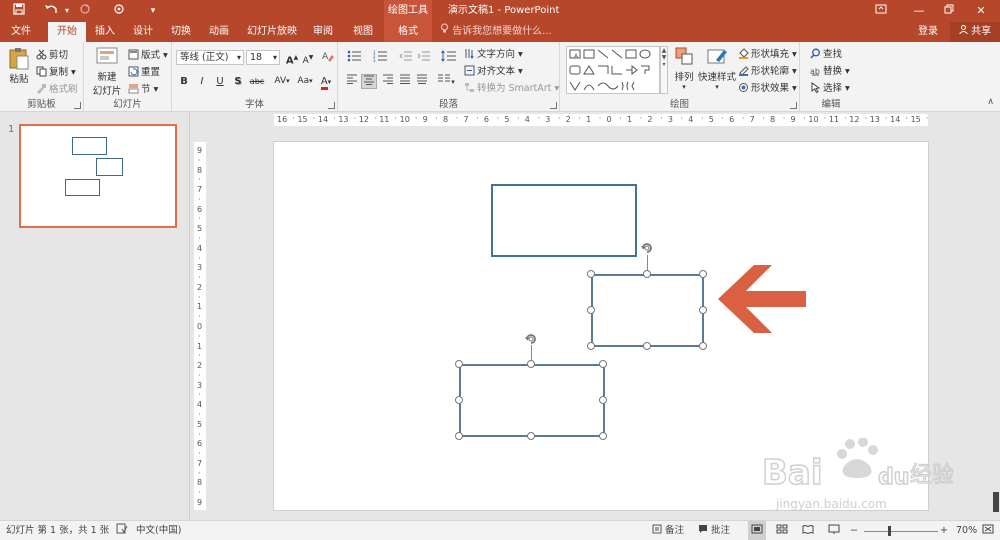  Describe the element at coordinates (717, 68) in the screenshot. I see `quick-styles-button: 快速样式 ▾` at that location.